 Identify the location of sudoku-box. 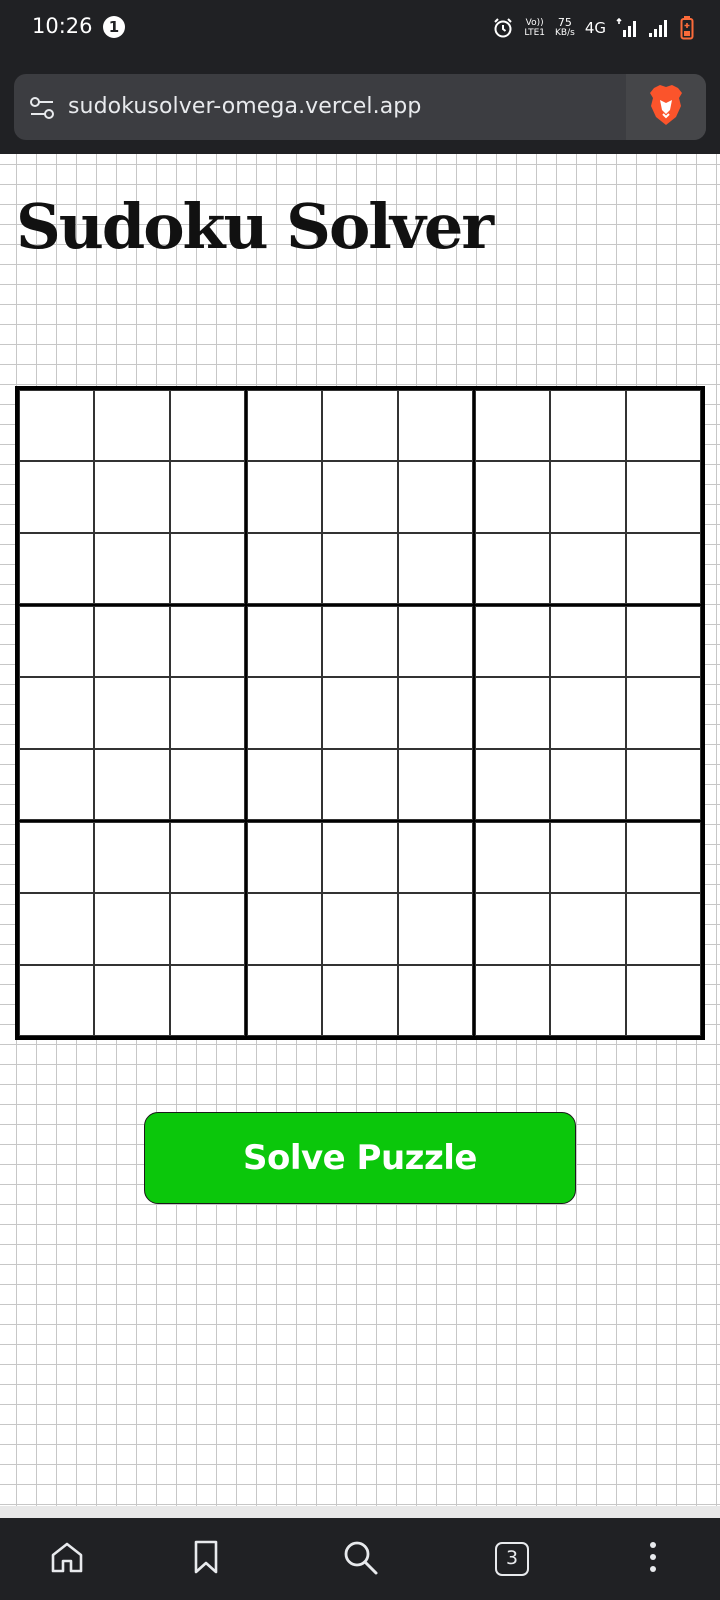
(132, 713).